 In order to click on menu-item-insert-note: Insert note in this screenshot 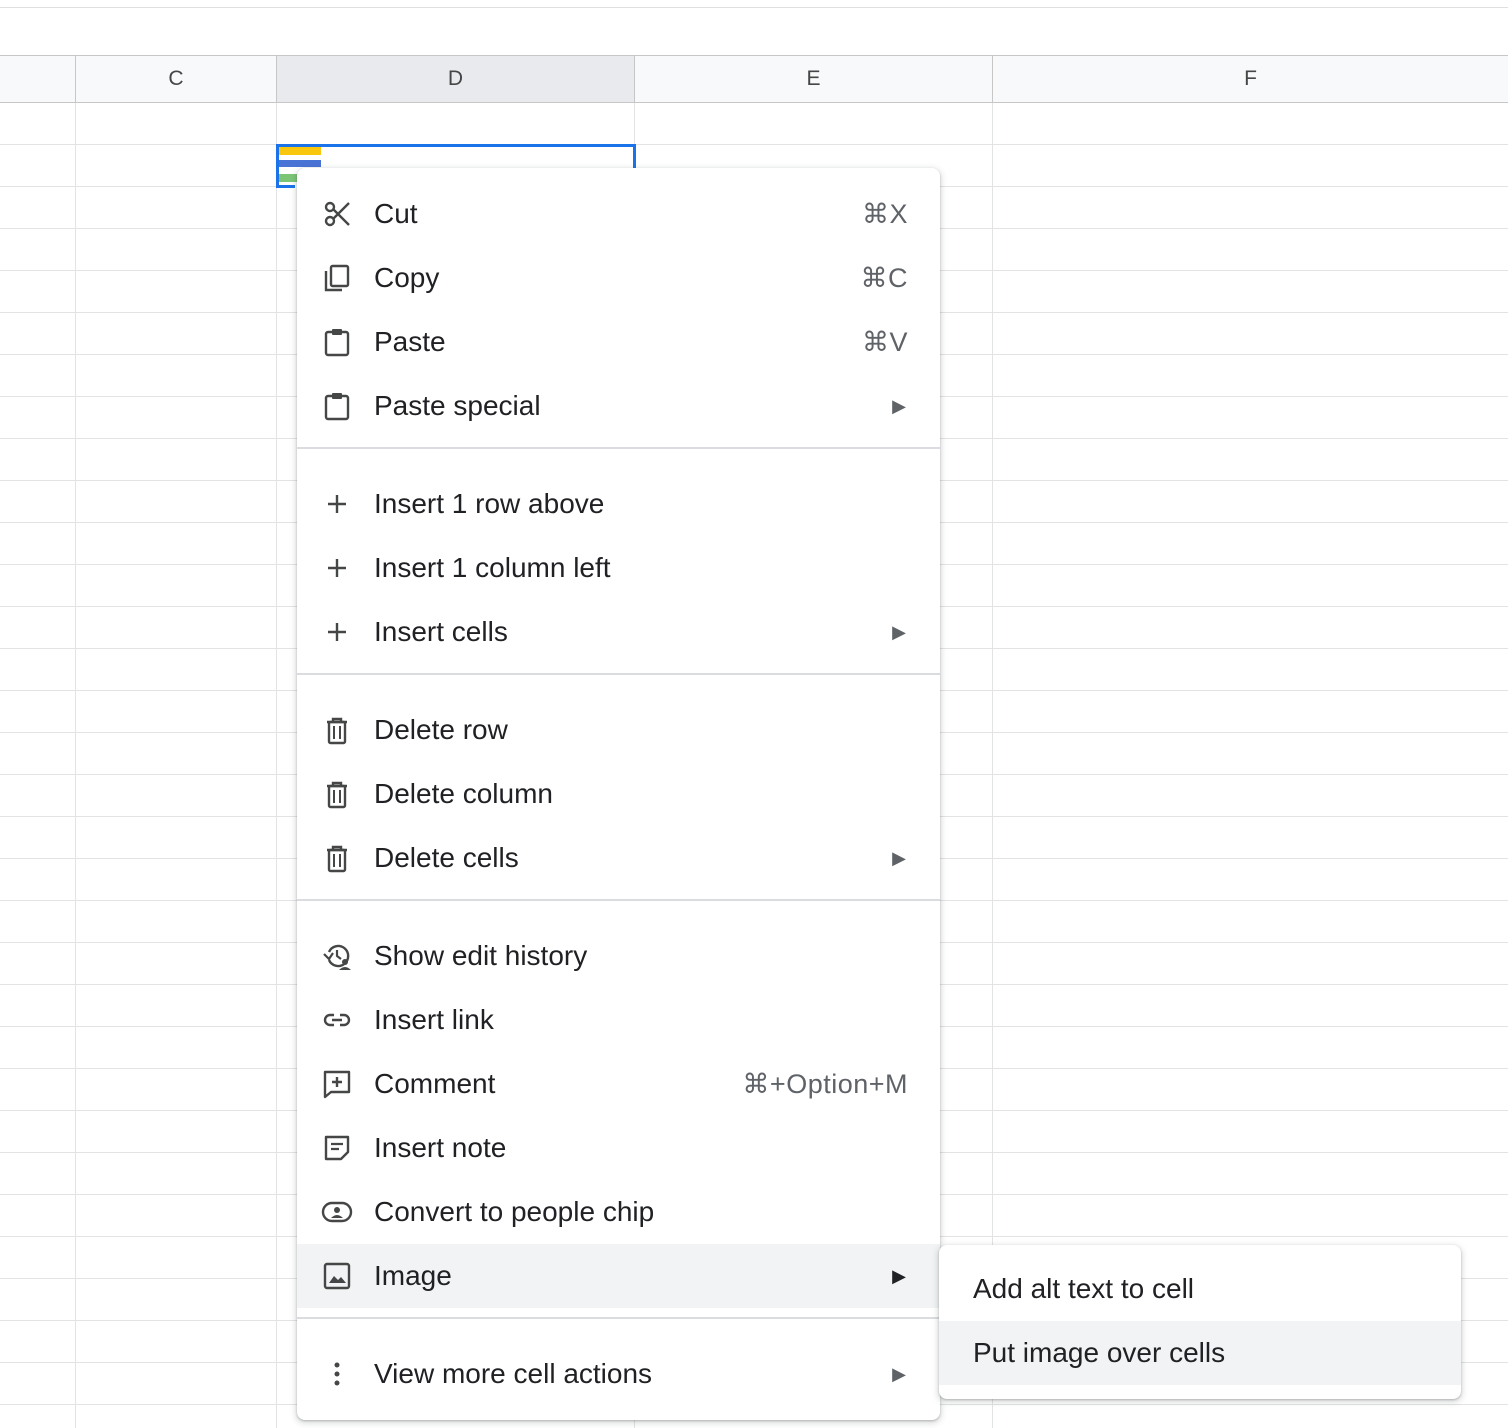, I will do `click(618, 1148)`.